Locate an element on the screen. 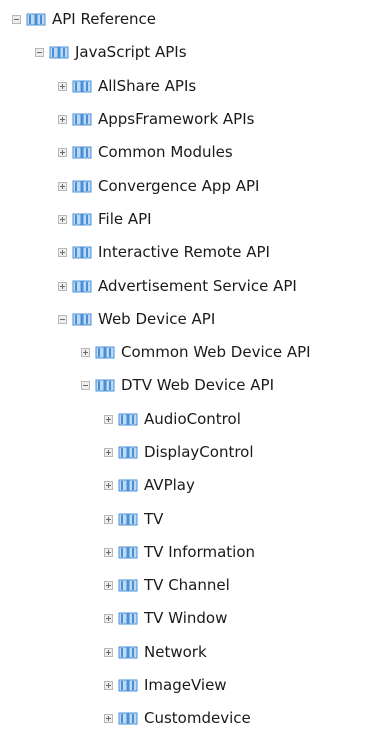 This screenshot has height=736, width=390. tree-item-displaycontrol: DisplayControl is located at coordinates (195, 452).